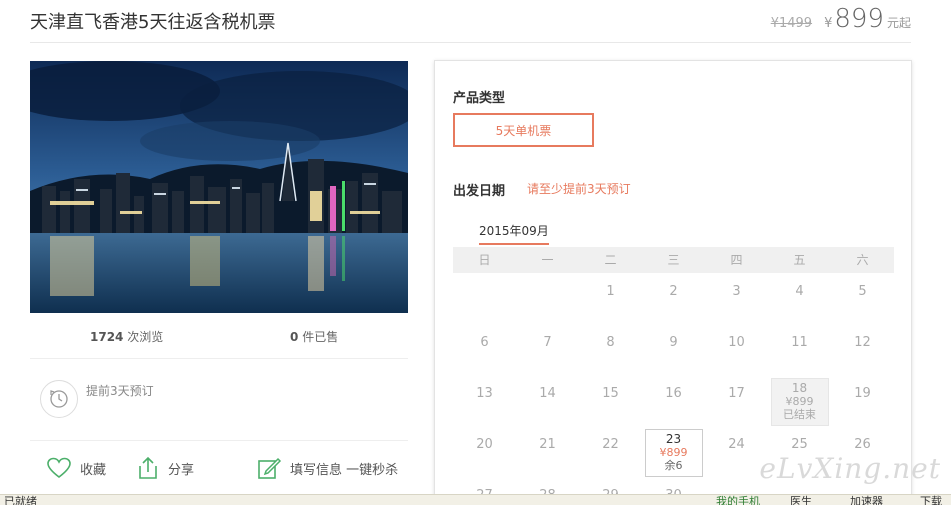 The width and height of the screenshot is (951, 505). I want to click on calendar-day: 6, so click(484, 349).